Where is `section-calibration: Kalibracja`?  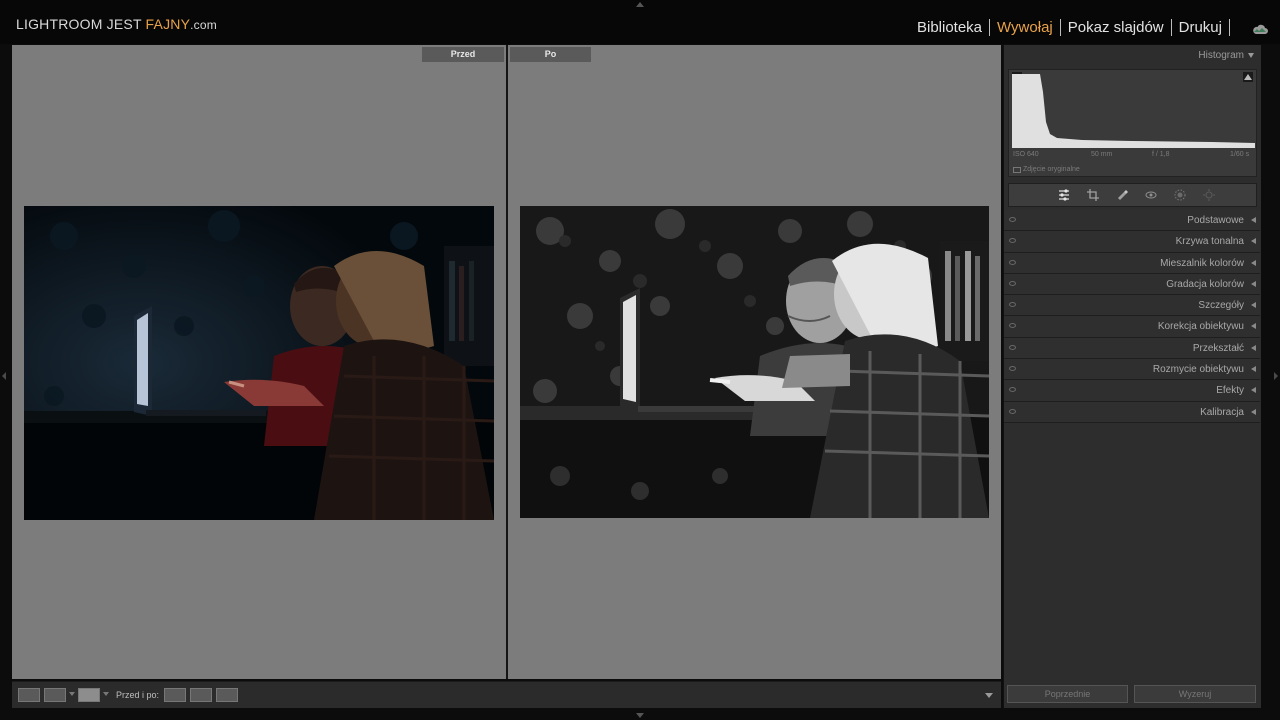 section-calibration: Kalibracja is located at coordinates (1132, 412).